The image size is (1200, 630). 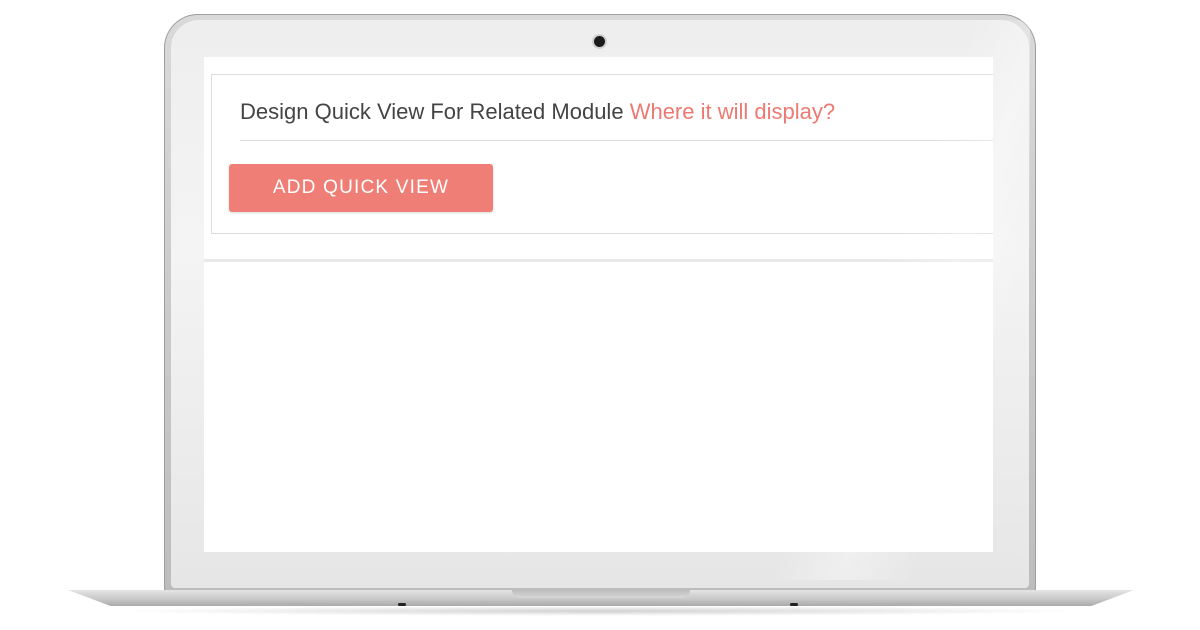 What do you see at coordinates (732, 111) in the screenshot?
I see `where-it-will-display-link: Where it will display?` at bounding box center [732, 111].